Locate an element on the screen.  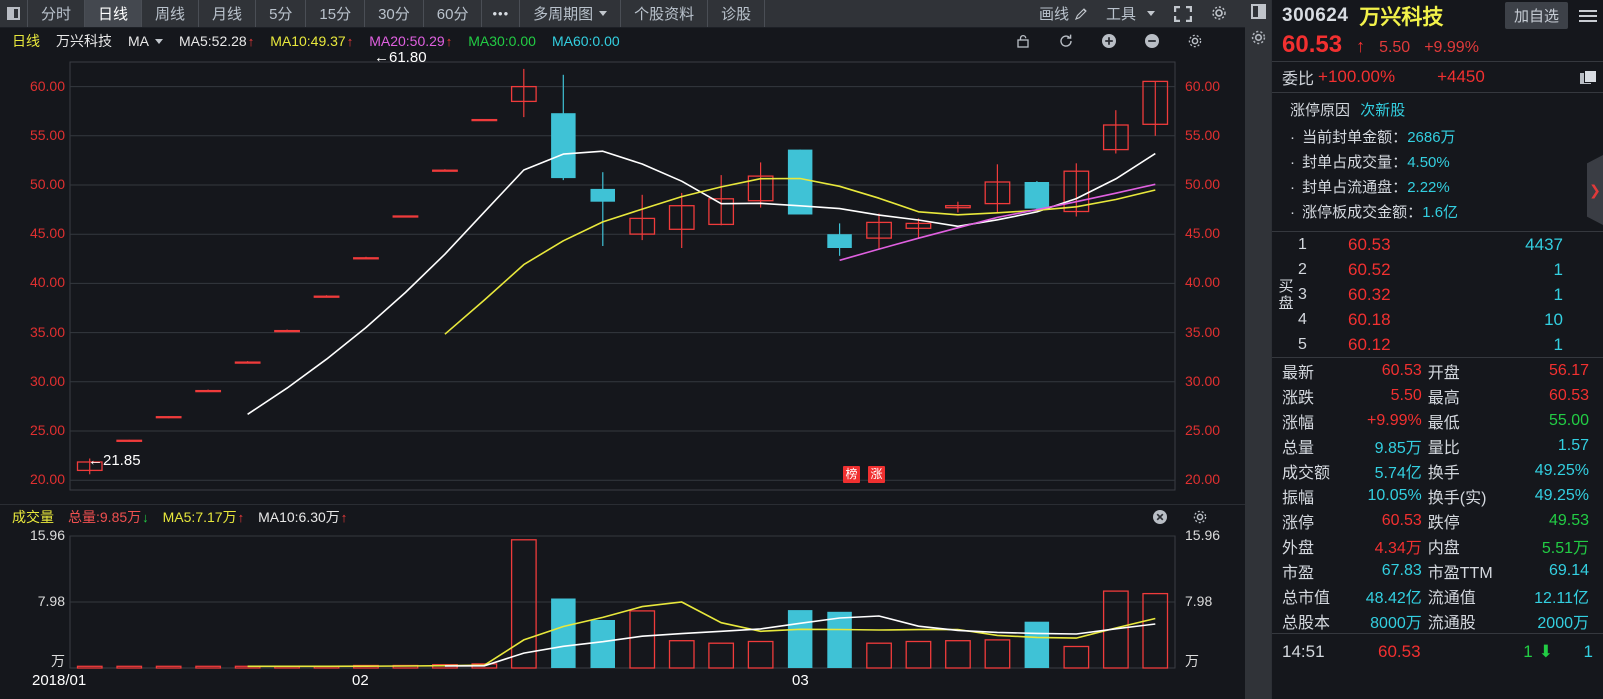
more-periods-button: ••• is located at coordinates (501, 13).